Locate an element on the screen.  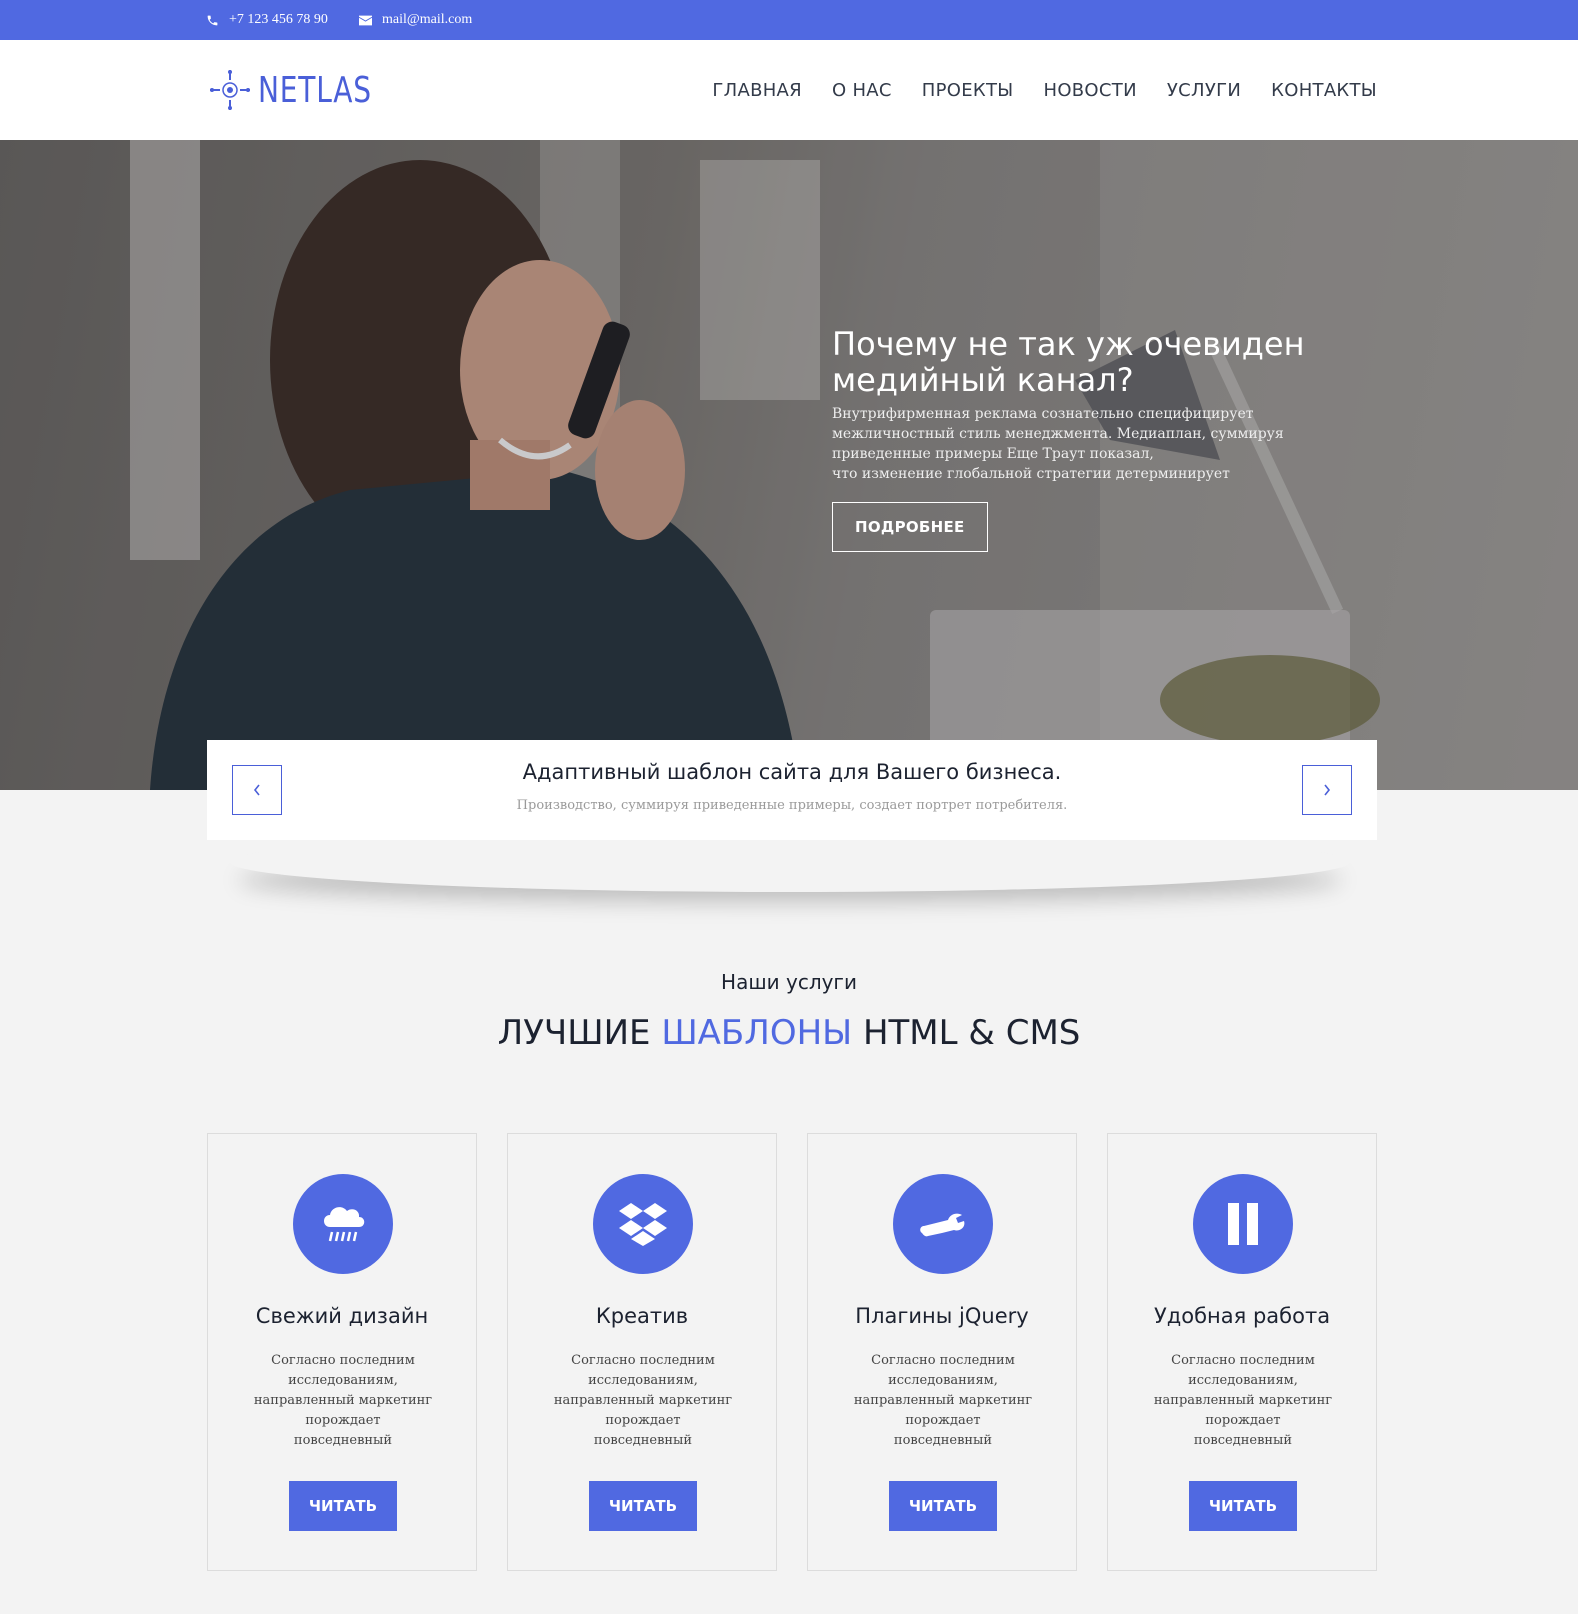
topbar-phone: +7 123 456 78 90 is located at coordinates (267, 20).